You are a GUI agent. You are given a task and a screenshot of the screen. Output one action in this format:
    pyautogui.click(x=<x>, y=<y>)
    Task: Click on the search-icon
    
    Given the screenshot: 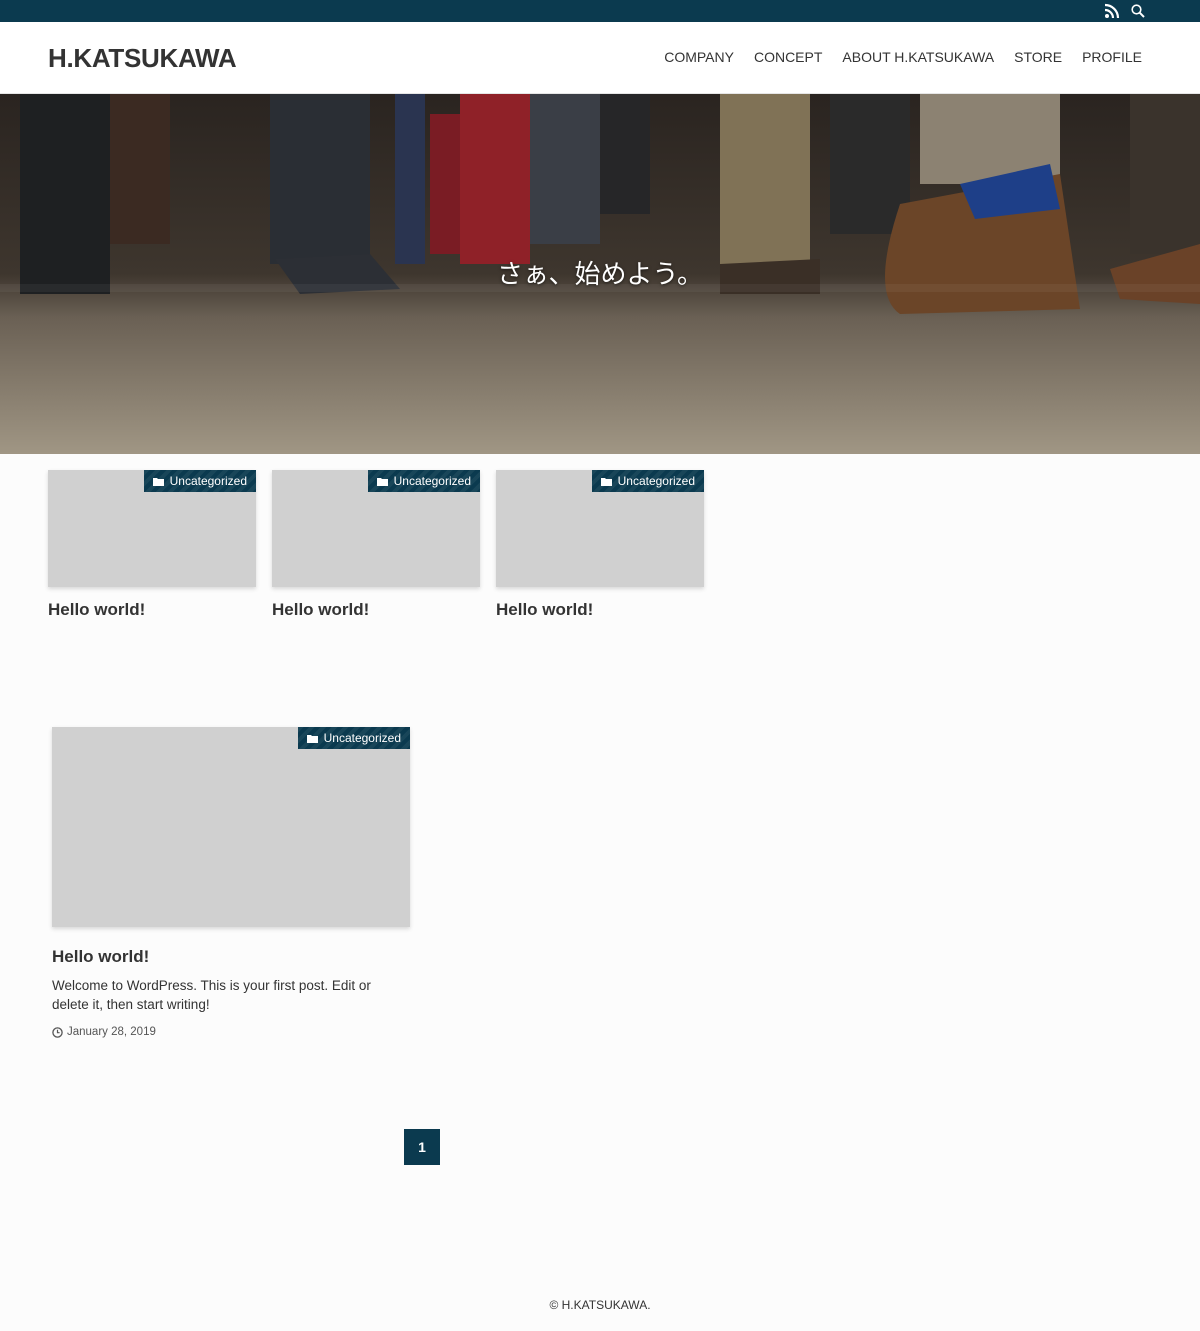 What is the action you would take?
    pyautogui.click(x=1138, y=11)
    